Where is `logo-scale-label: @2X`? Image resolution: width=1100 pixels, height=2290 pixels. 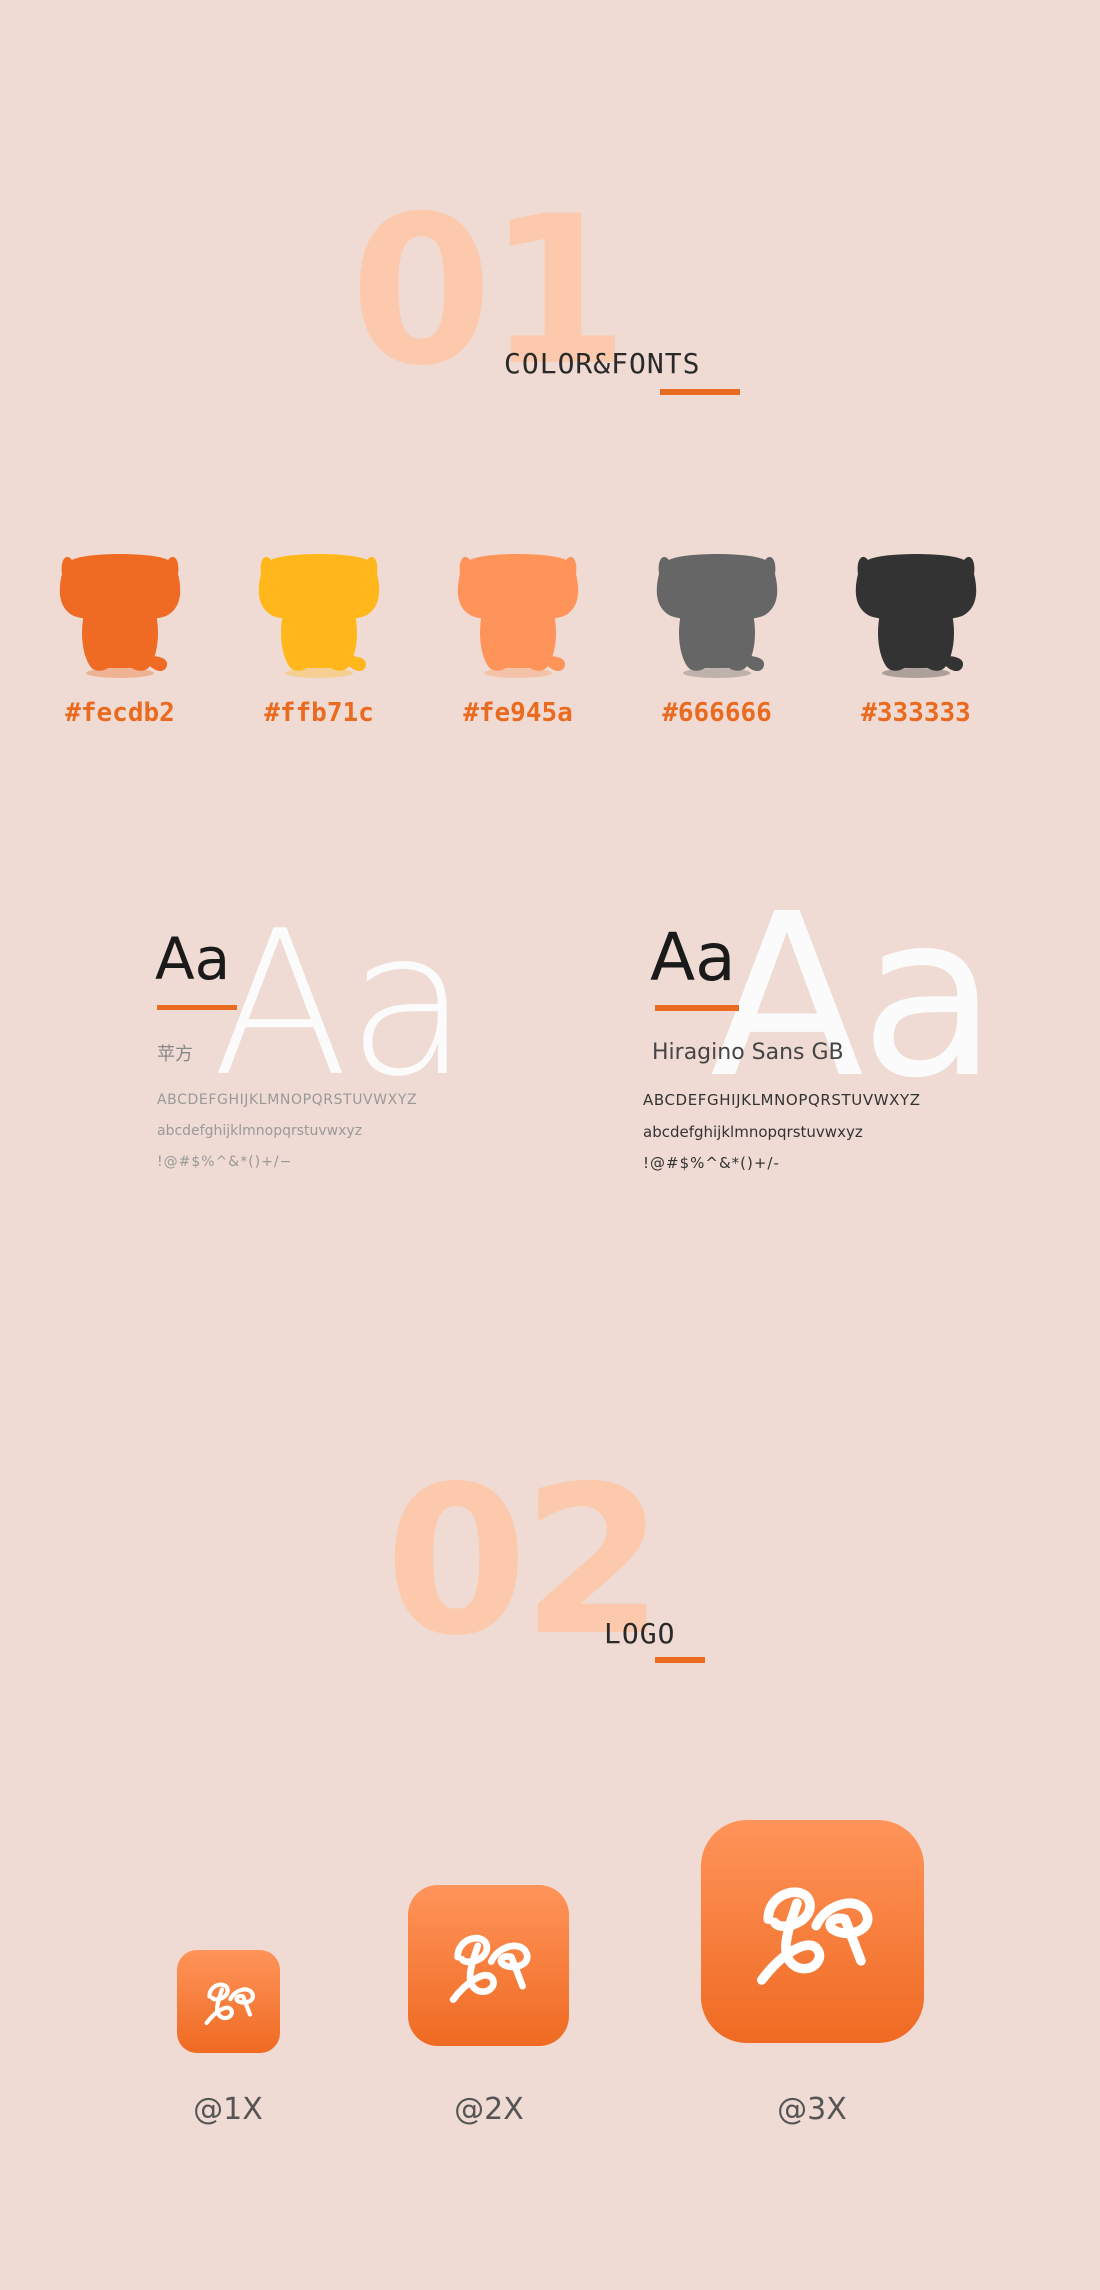 logo-scale-label: @2X is located at coordinates (489, 2109).